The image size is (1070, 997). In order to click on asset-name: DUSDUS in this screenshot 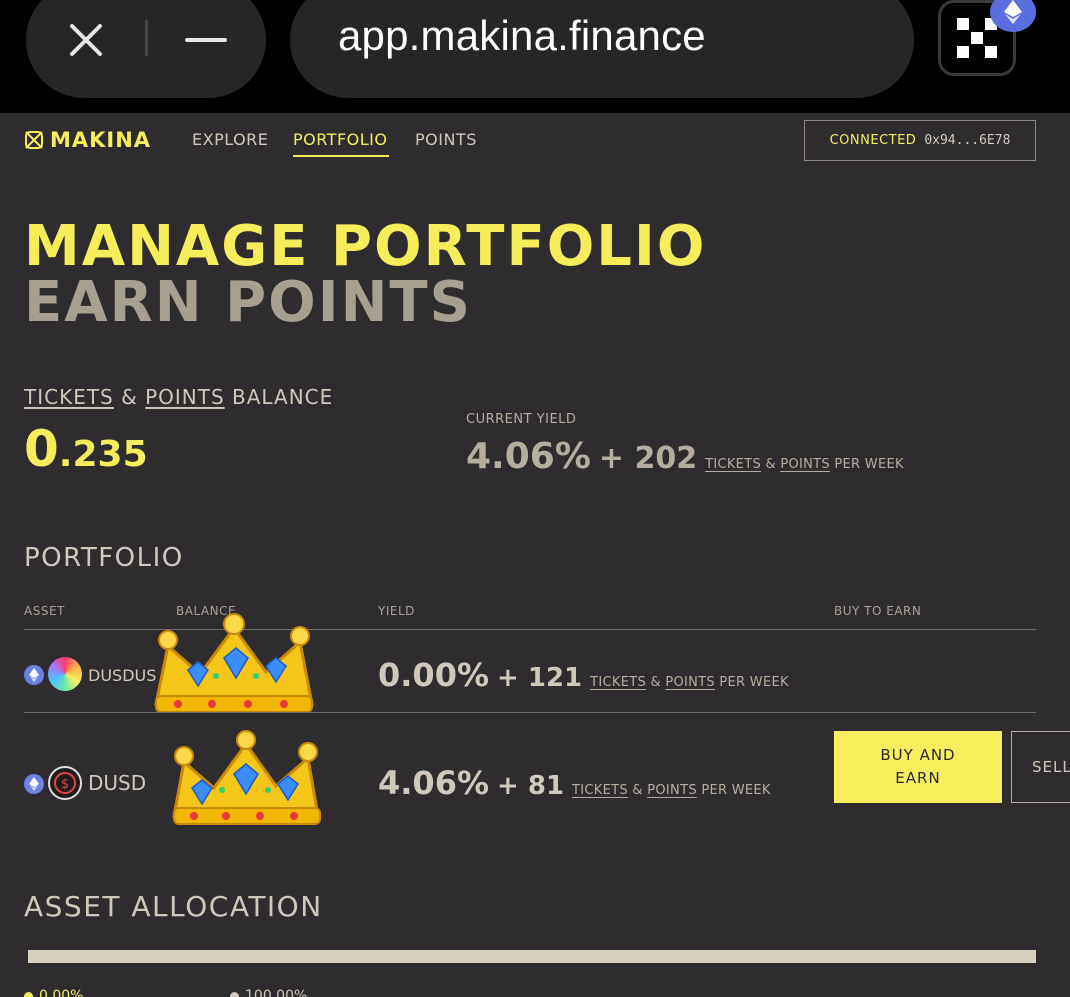, I will do `click(122, 675)`.